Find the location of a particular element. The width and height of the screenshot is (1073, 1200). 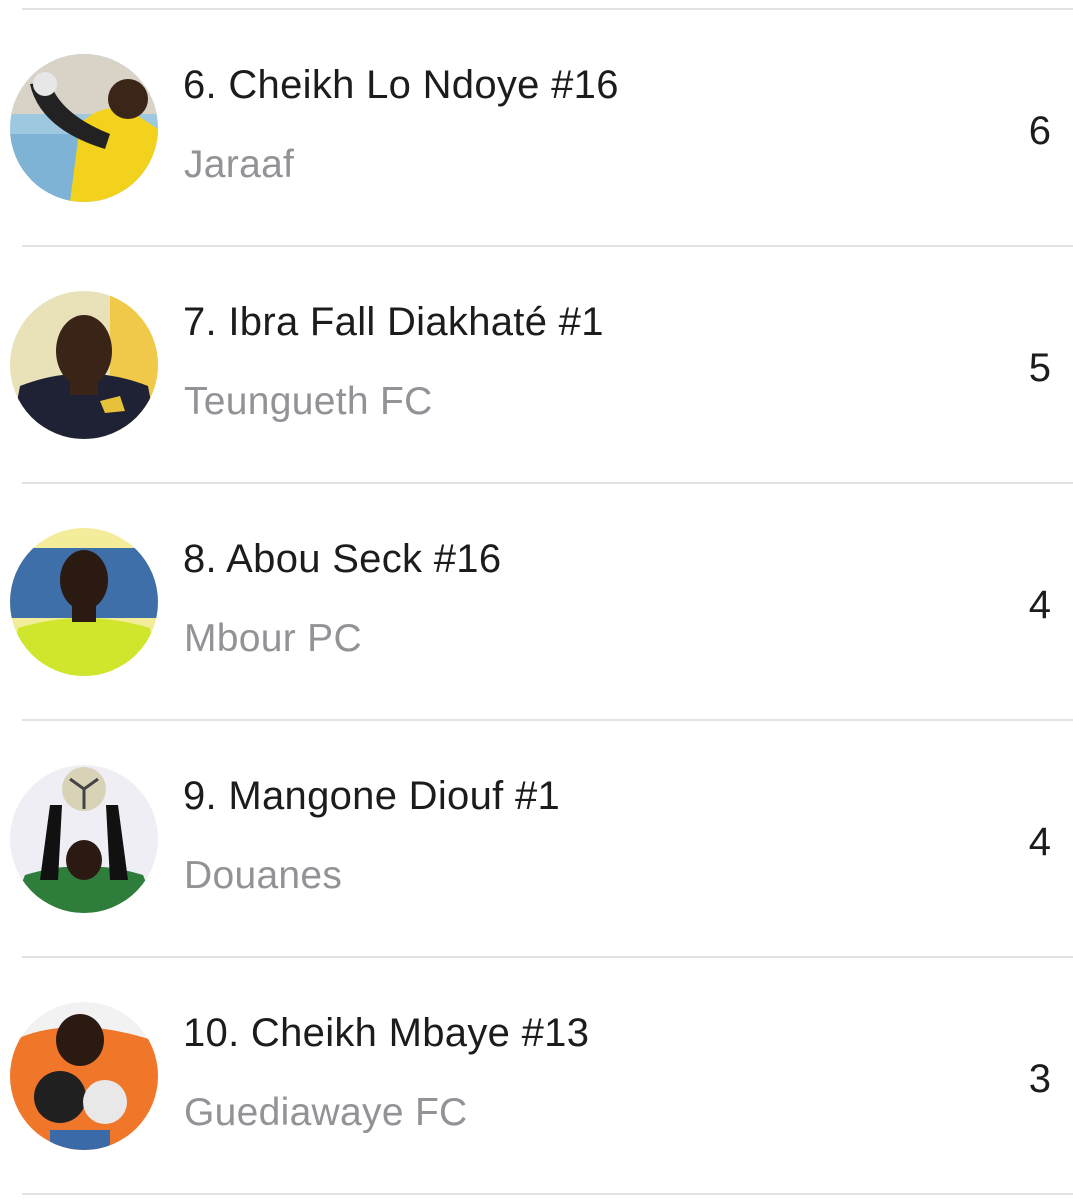

player-team: Jaraaf is located at coordinates (239, 164).